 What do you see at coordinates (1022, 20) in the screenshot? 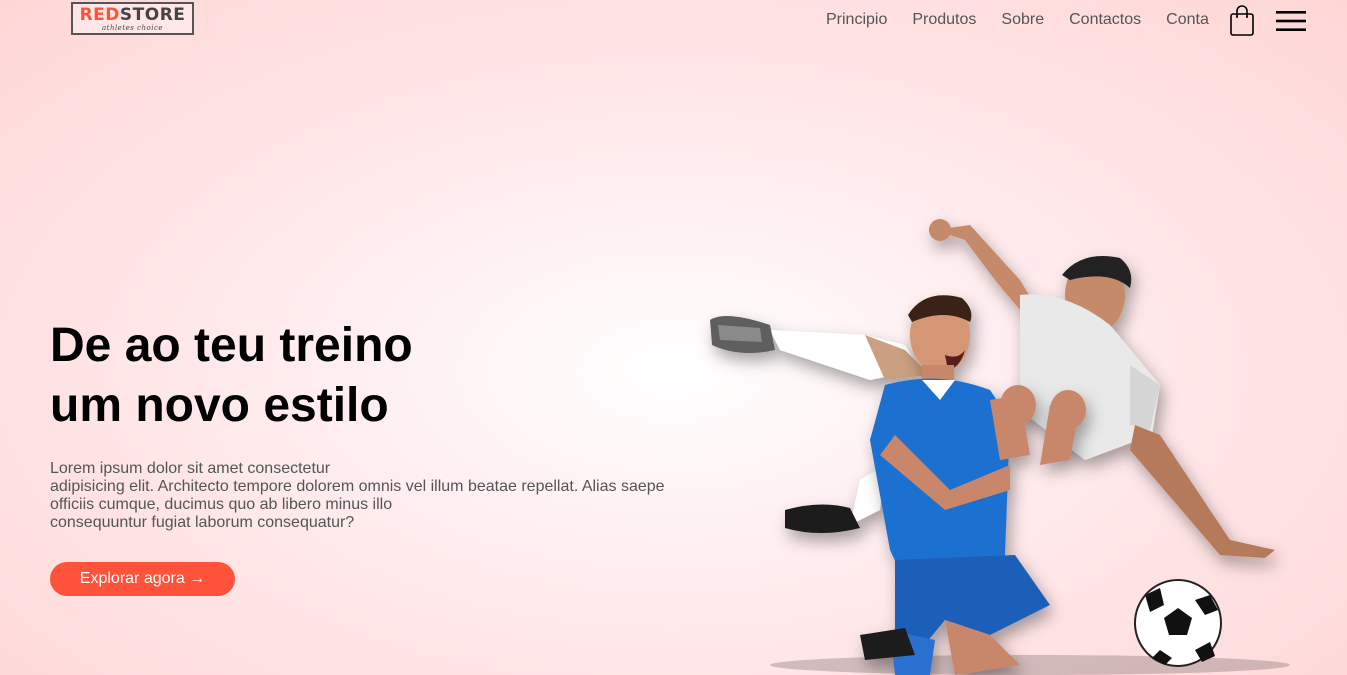
I see `nav-link-sobre: Sobre` at bounding box center [1022, 20].